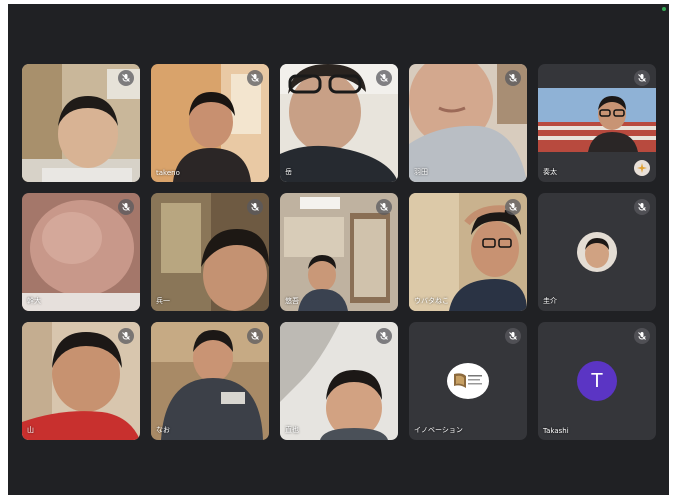  I want to click on organization-logo-icon, so click(468, 380).